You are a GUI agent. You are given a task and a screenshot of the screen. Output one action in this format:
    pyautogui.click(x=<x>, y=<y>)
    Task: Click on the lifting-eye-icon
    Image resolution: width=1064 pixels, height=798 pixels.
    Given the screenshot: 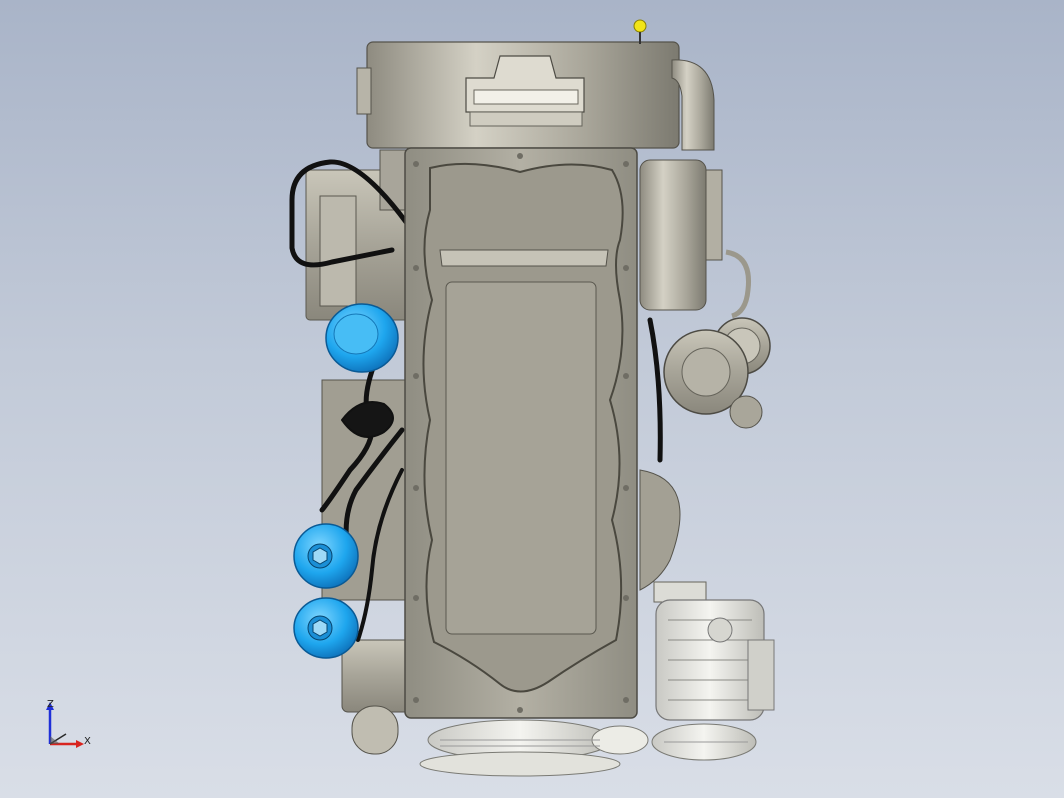 What is the action you would take?
    pyautogui.click(x=640, y=26)
    